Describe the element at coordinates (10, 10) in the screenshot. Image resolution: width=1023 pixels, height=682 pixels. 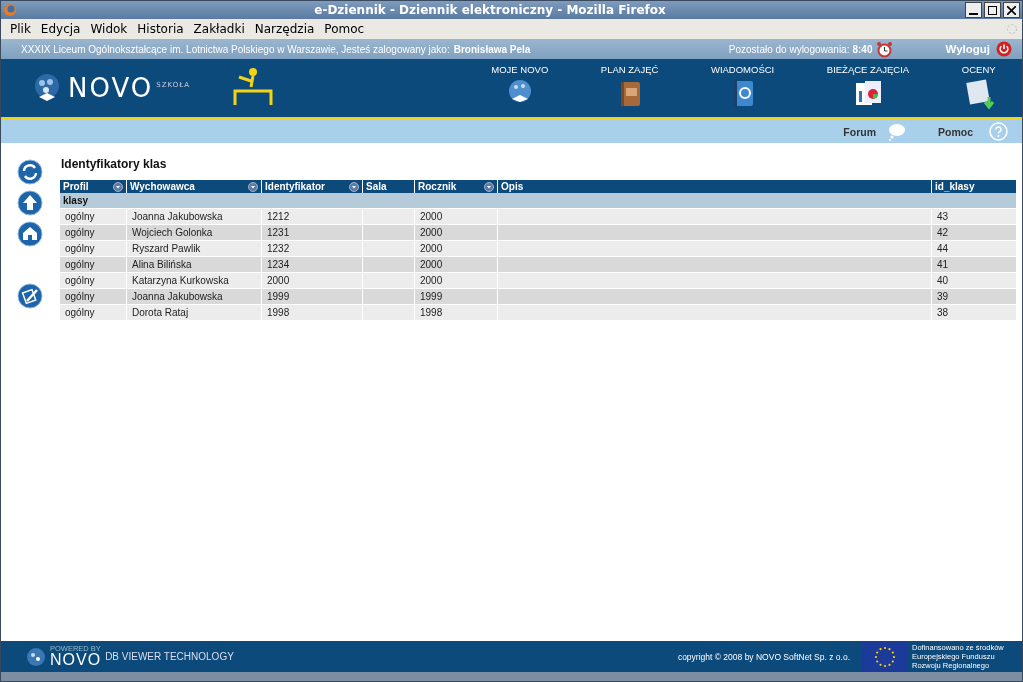
I see `firefox-icon` at that location.